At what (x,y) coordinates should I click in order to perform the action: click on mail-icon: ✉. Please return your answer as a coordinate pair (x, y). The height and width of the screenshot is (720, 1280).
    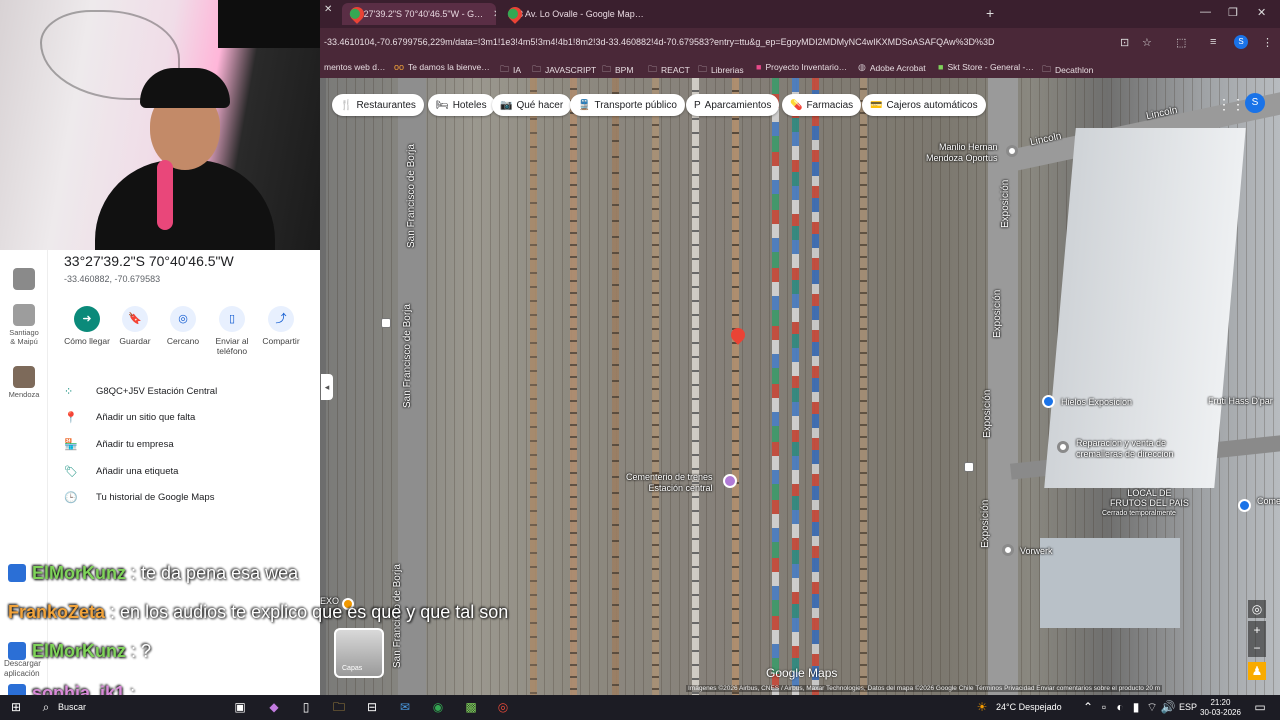
    Looking at the image, I should click on (405, 707).